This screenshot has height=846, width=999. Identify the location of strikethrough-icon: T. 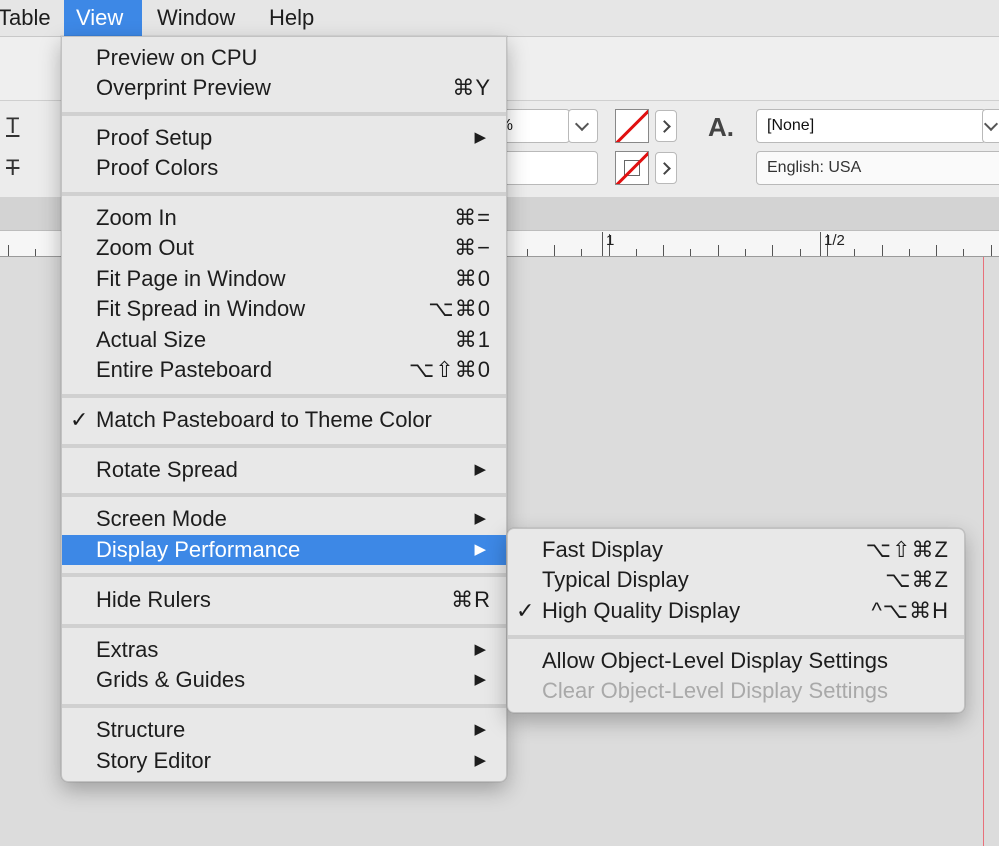
(12, 168).